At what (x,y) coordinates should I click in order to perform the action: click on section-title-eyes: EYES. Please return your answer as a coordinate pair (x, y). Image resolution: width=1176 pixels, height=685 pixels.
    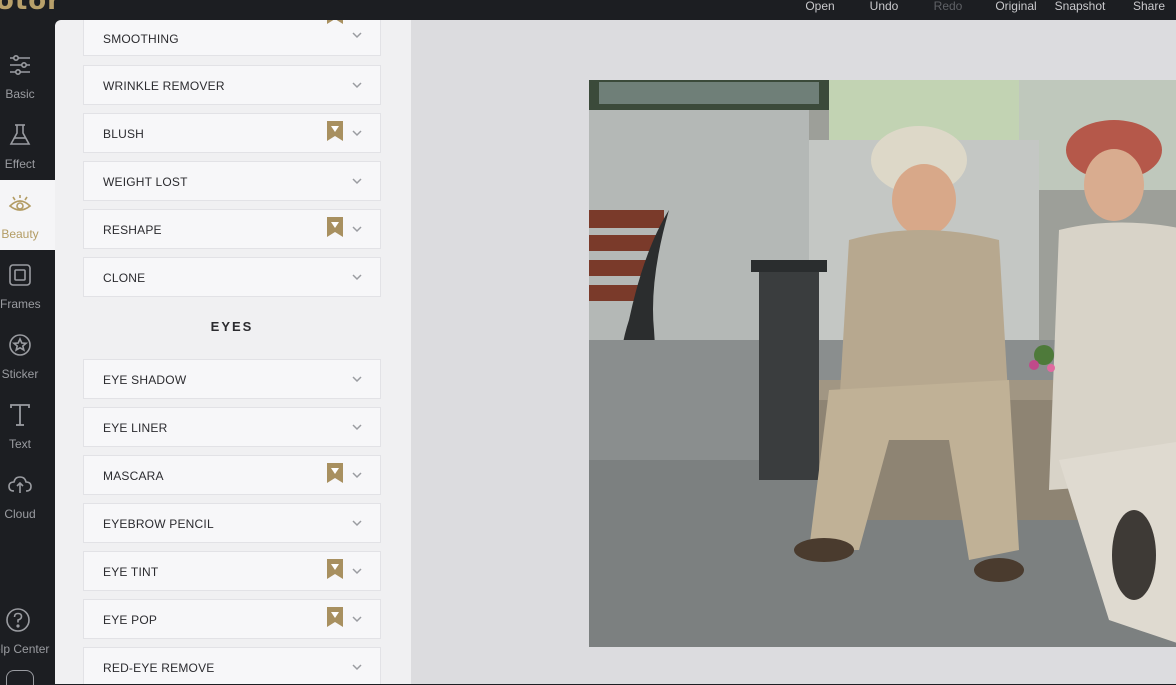
    Looking at the image, I should click on (232, 326).